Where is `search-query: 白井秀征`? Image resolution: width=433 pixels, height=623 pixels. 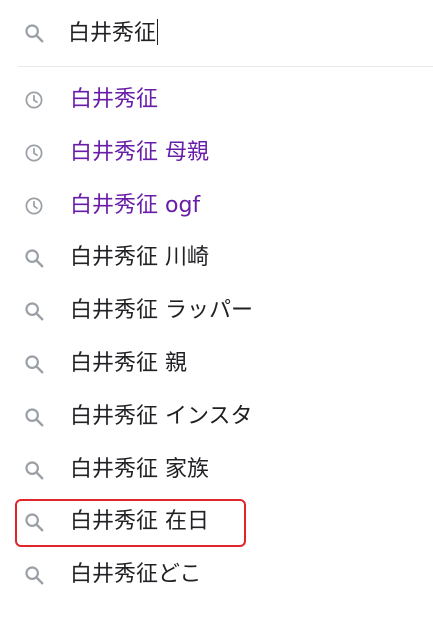 search-query: 白井秀征 is located at coordinates (112, 33).